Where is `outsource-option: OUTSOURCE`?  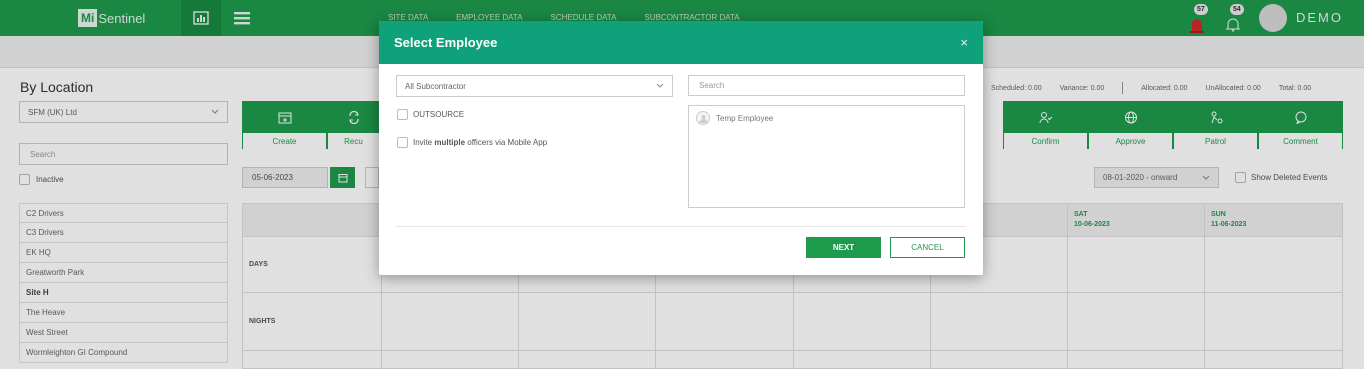
outsource-option: OUTSOURCE is located at coordinates (430, 114).